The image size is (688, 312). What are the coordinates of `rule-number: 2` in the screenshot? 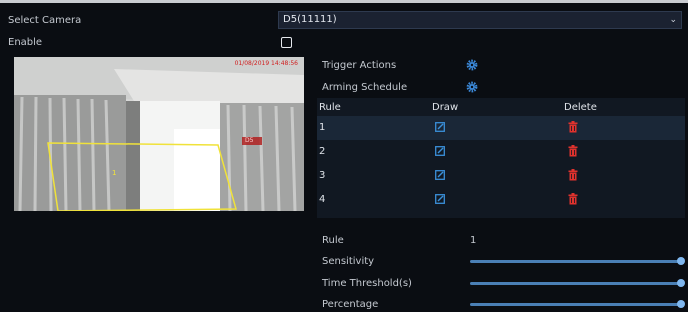 It's located at (322, 151).